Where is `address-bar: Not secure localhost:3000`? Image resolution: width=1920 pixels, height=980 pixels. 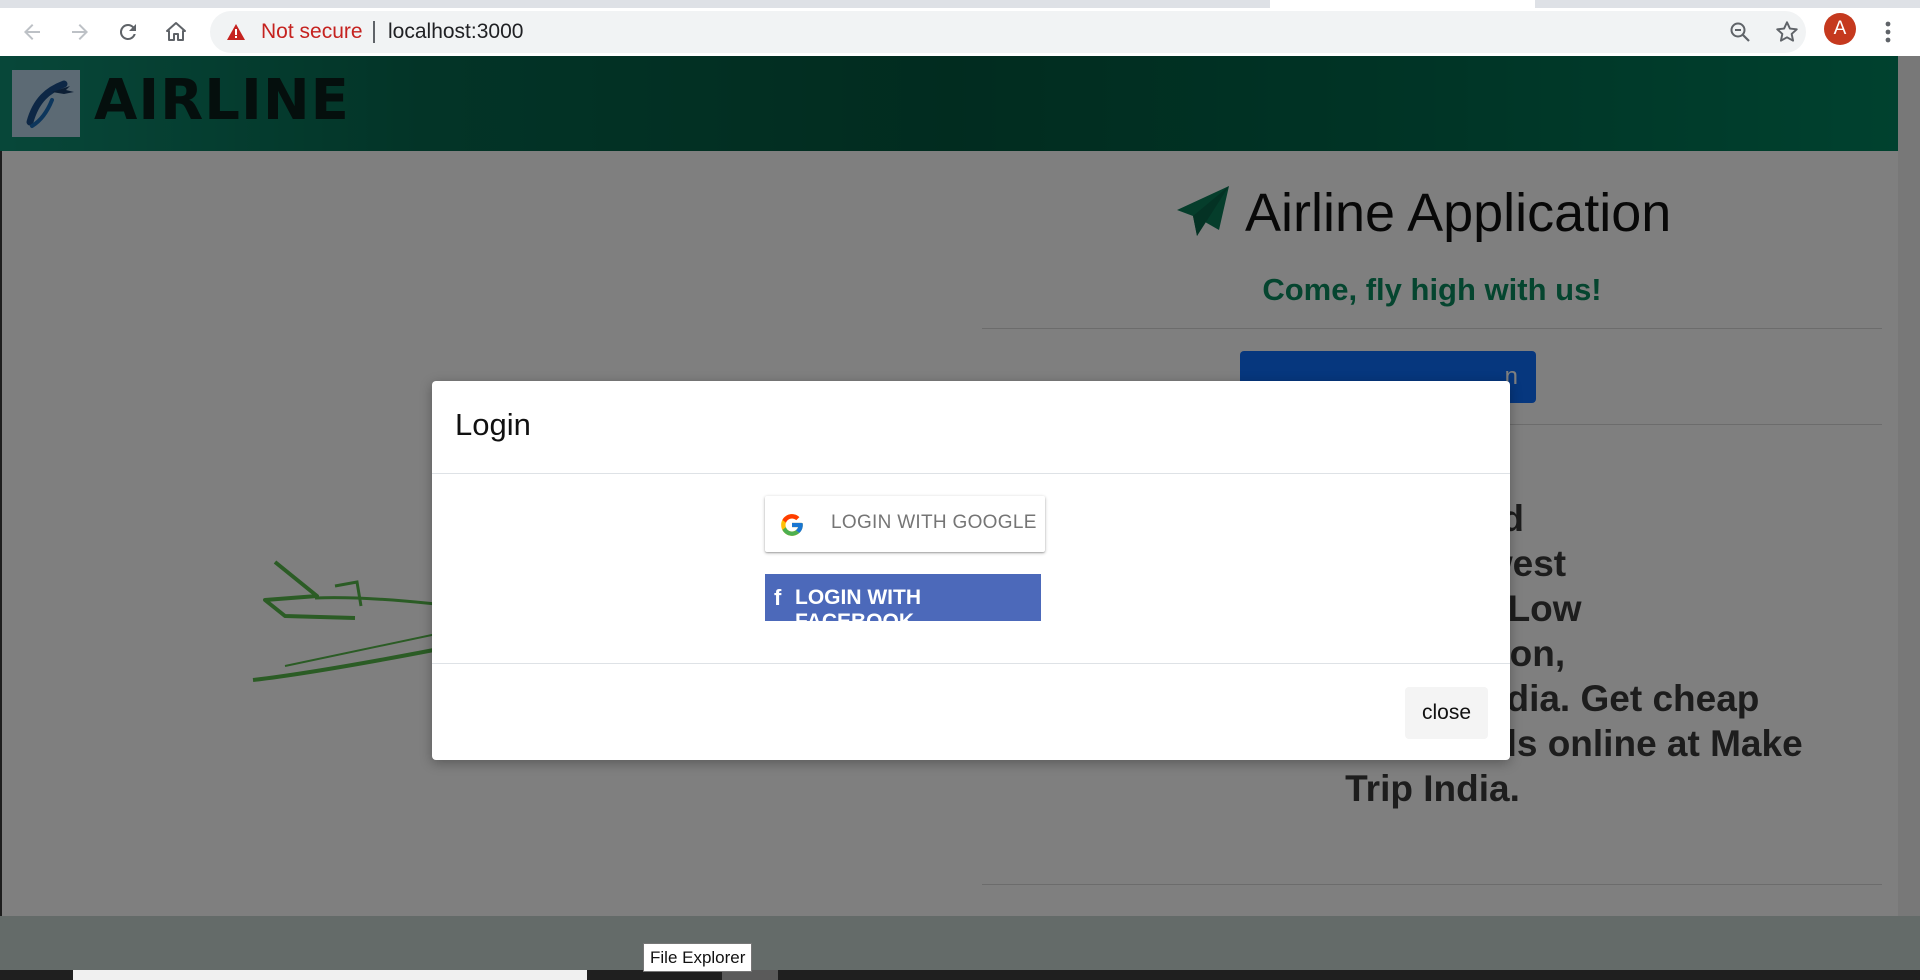
address-bar: Not secure localhost:3000 is located at coordinates (1008, 32).